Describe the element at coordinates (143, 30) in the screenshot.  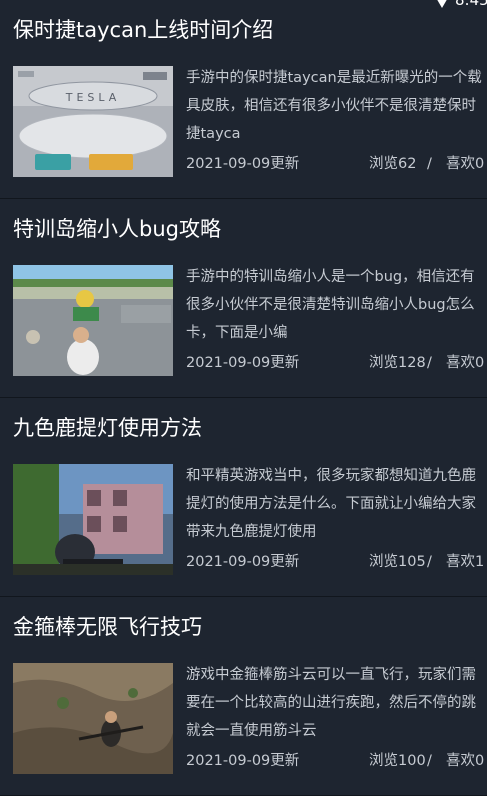
I see `article-title: 保时捷taycan上线时间介绍` at that location.